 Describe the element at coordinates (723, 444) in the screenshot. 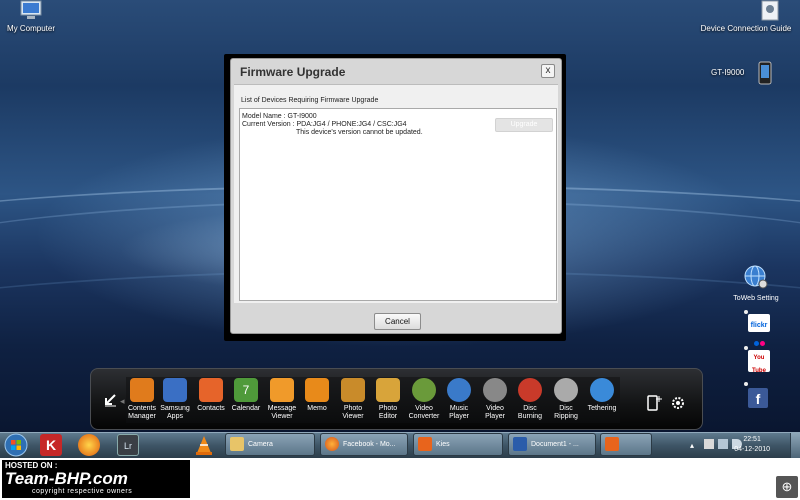

I see `network-icon` at that location.